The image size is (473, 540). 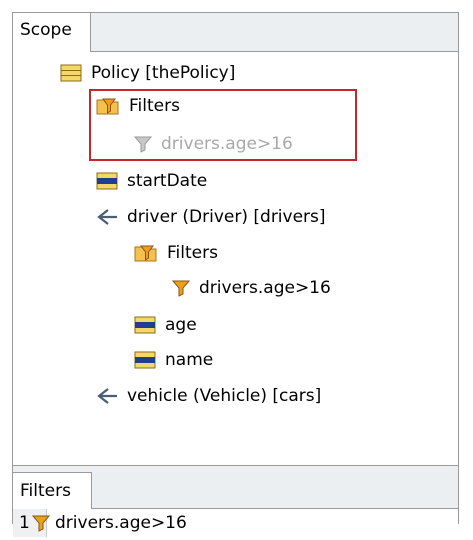 What do you see at coordinates (71, 73) in the screenshot?
I see `class-icon` at bounding box center [71, 73].